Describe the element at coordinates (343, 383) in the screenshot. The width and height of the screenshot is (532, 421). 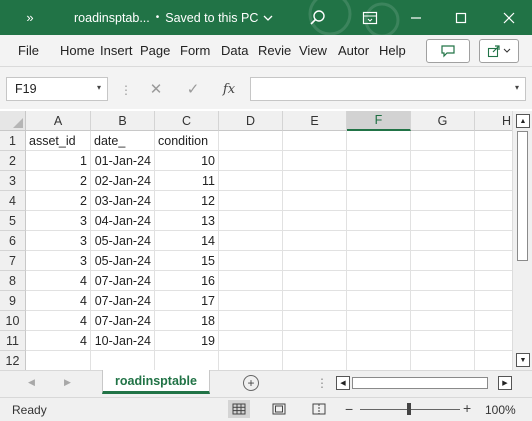
I see `scroll-left-icon: ◀` at that location.